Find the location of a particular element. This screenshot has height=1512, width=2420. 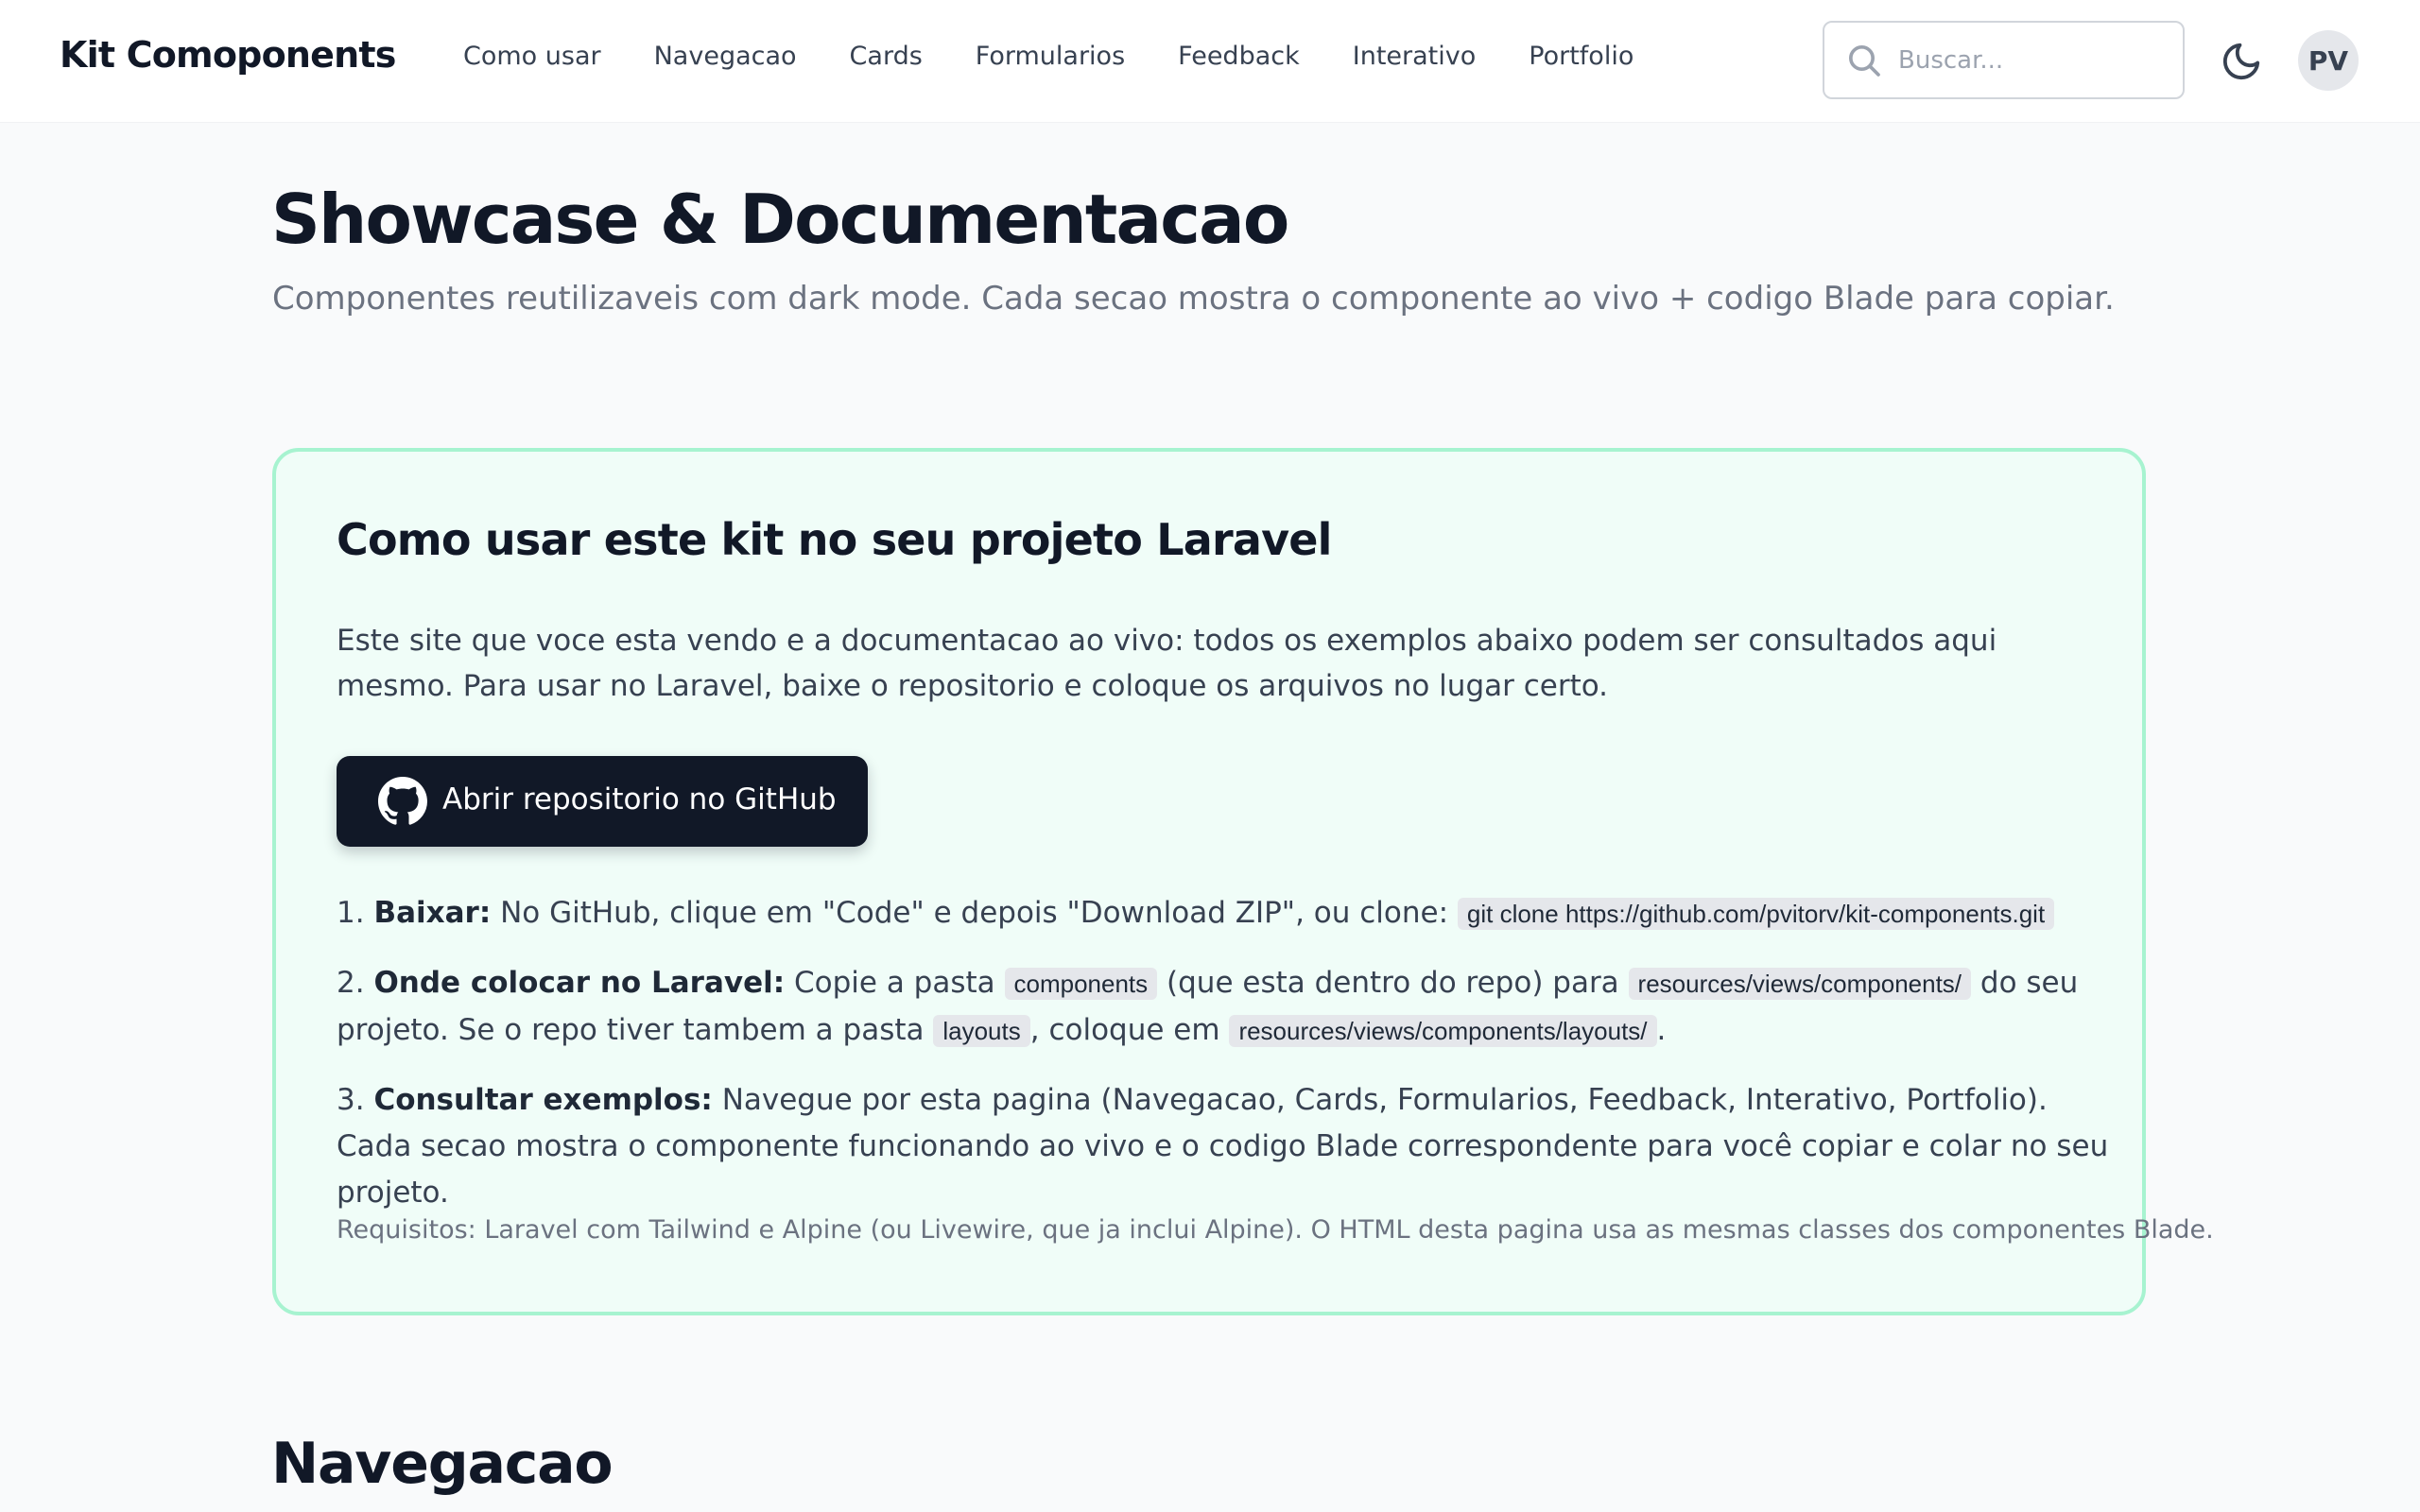

step-text: . is located at coordinates (1661, 1030).